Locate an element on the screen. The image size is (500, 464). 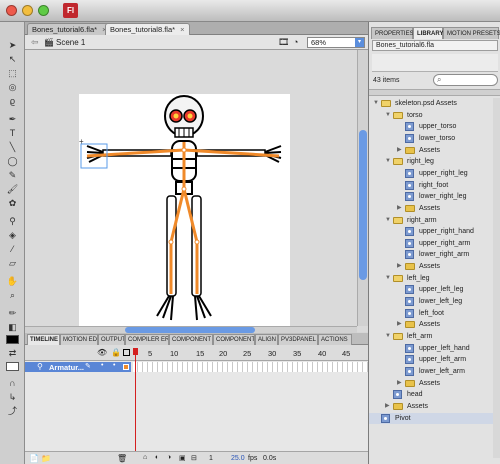
onion-skin-icon: ◐ is located at coordinates (157, 457).